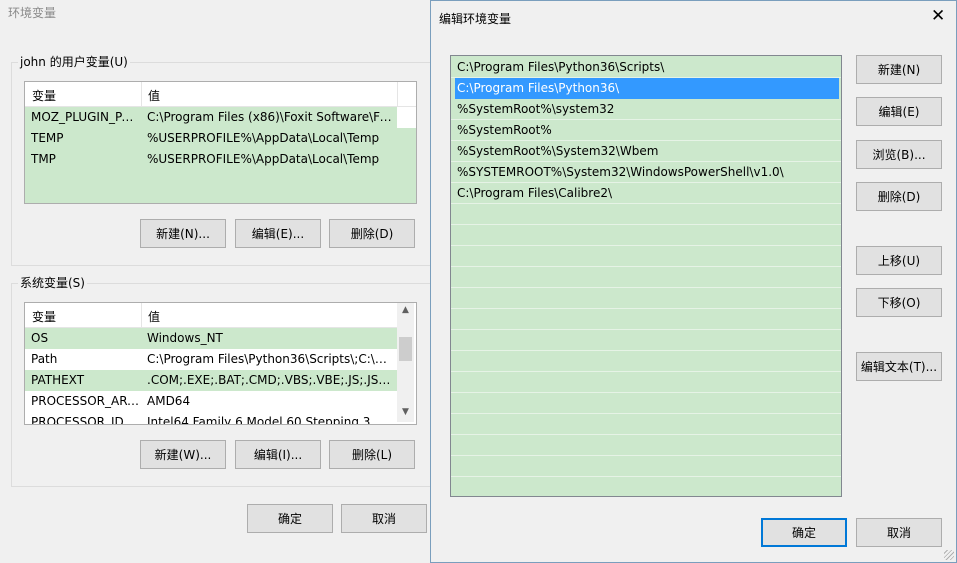 The height and width of the screenshot is (563, 957). Describe the element at coordinates (646, 109) in the screenshot. I see `list-item: %SystemRoot%\system32` at that location.